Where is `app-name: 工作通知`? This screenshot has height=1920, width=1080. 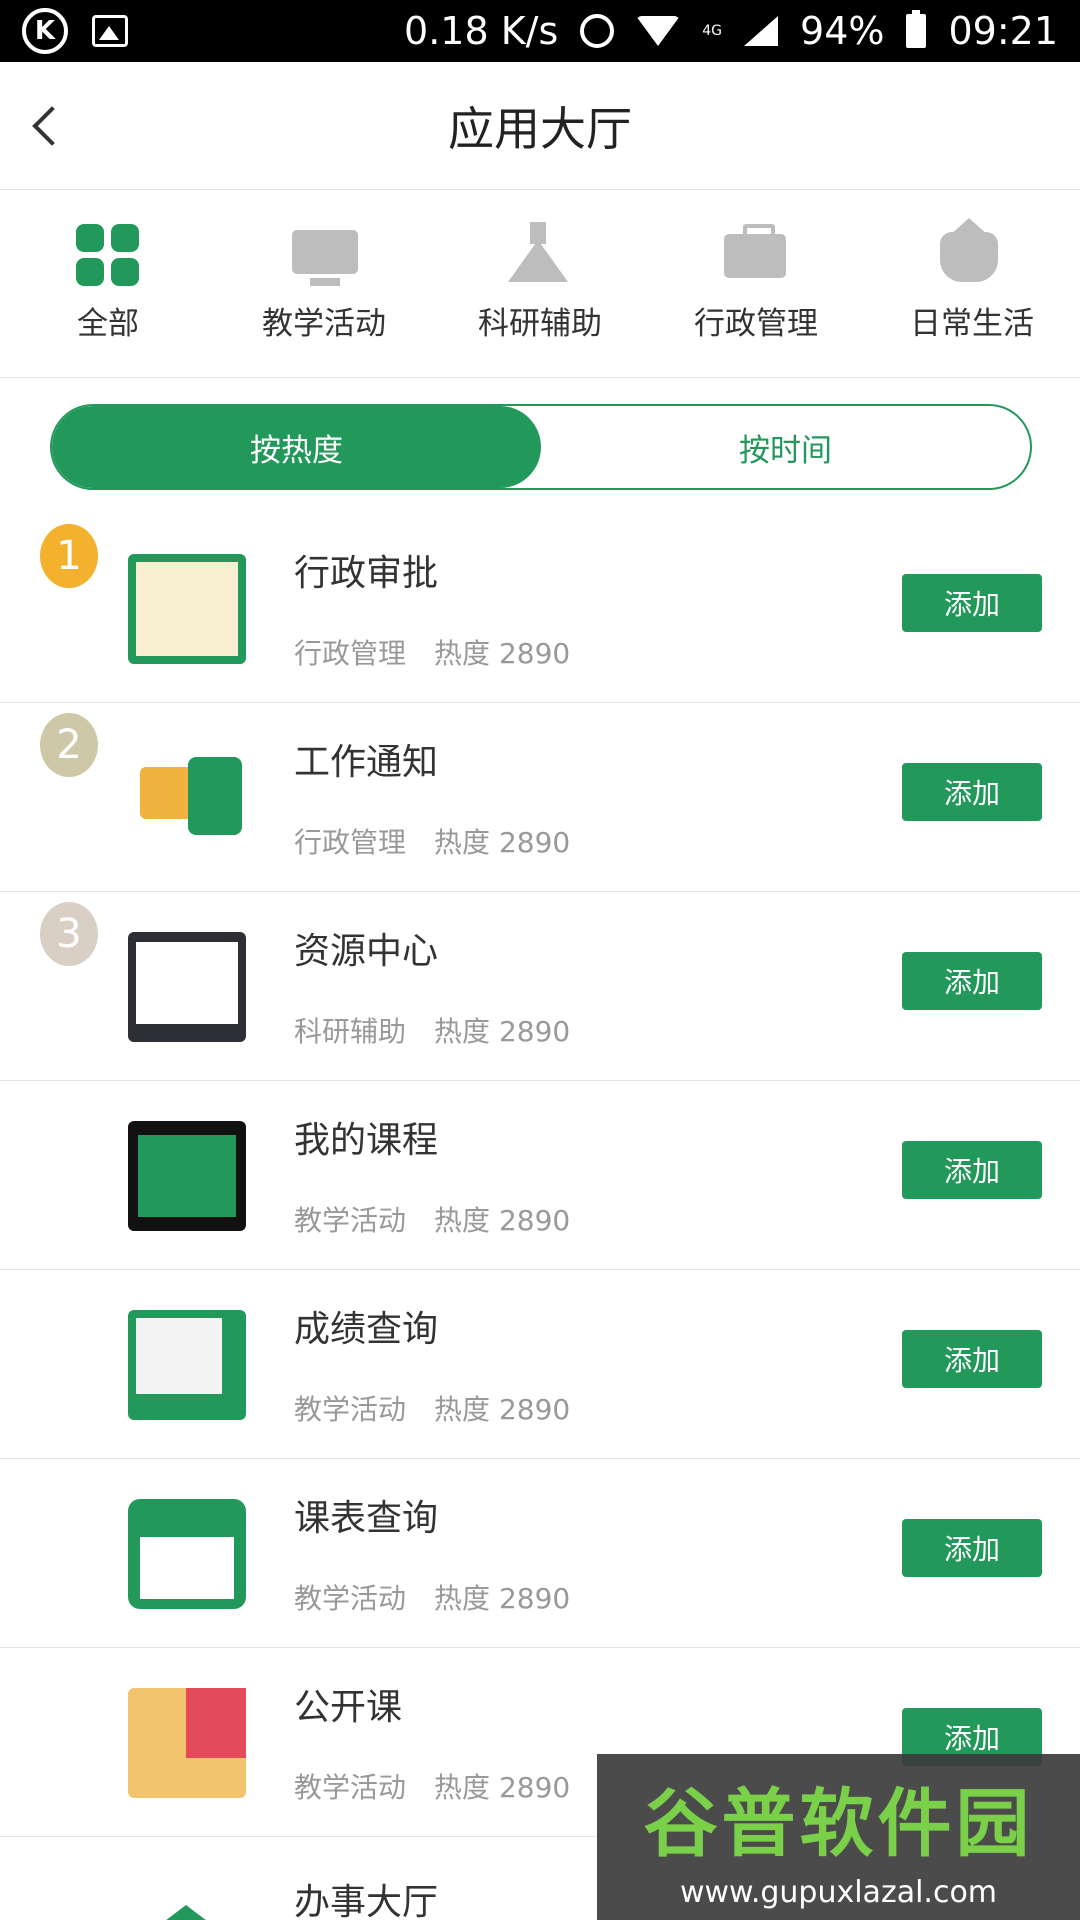 app-name: 工作通知 is located at coordinates (366, 762).